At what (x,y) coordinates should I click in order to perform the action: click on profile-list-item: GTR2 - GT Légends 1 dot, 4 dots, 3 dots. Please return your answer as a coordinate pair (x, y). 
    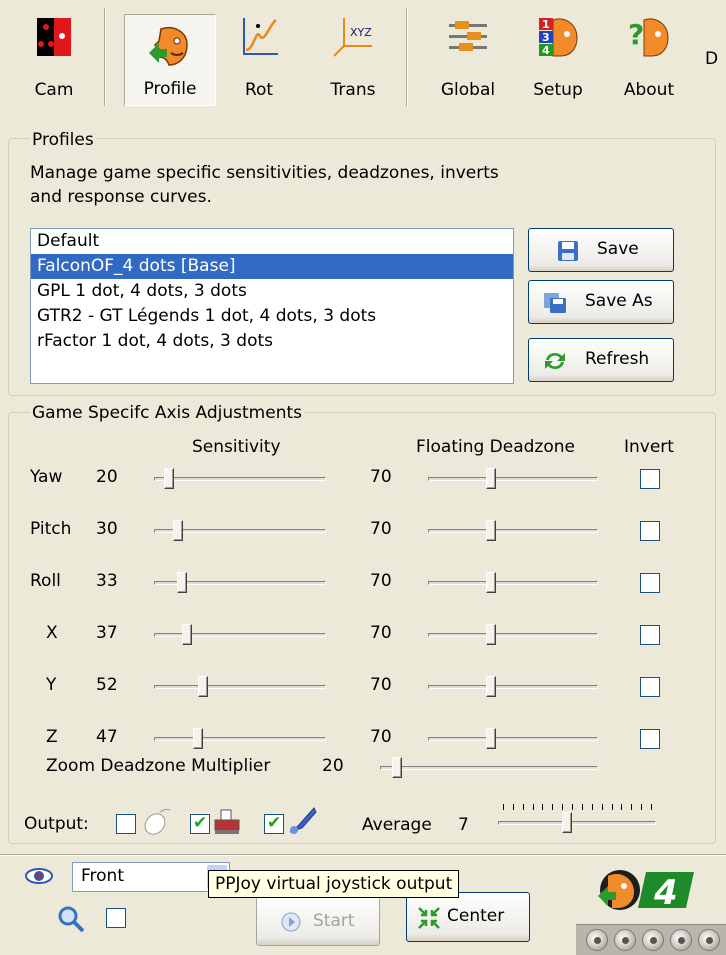
    Looking at the image, I should click on (272, 316).